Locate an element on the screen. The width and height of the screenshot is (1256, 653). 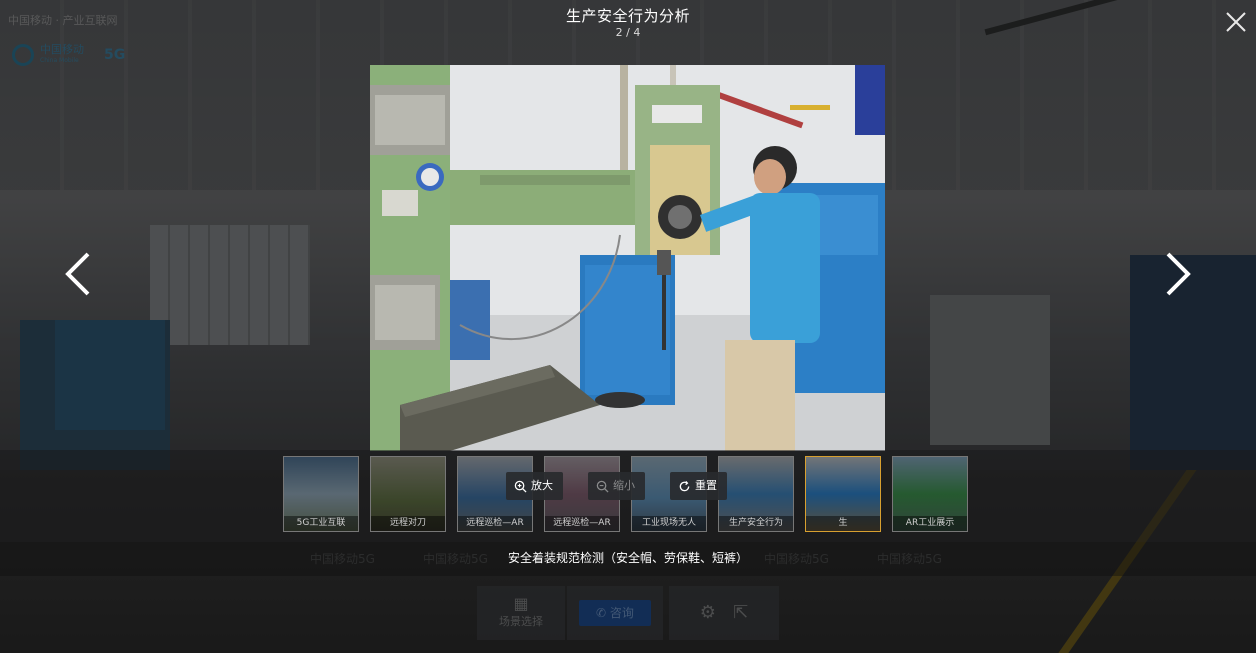
reset-label: 重置 is located at coordinates (706, 485).